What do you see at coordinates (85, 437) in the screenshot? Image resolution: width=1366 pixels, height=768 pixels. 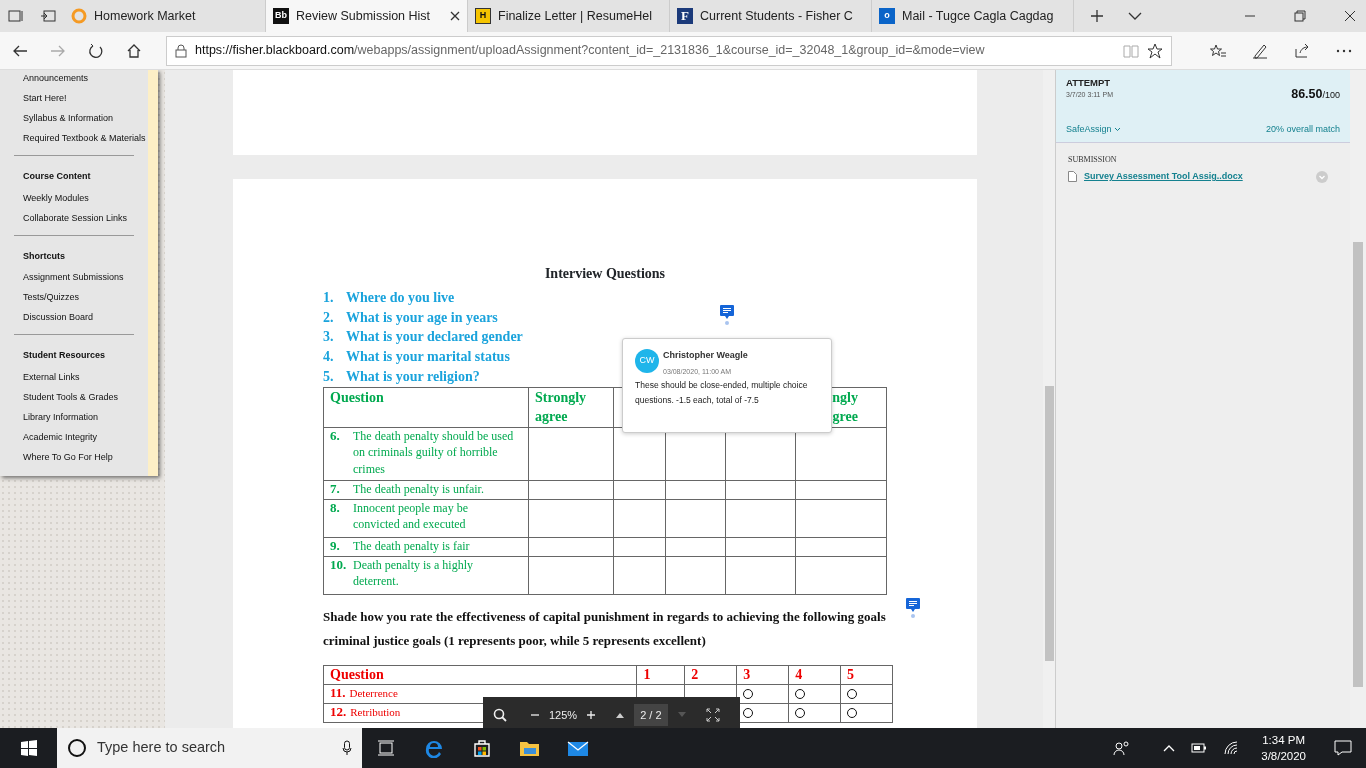 I see `menu-item: Academic Integrity` at bounding box center [85, 437].